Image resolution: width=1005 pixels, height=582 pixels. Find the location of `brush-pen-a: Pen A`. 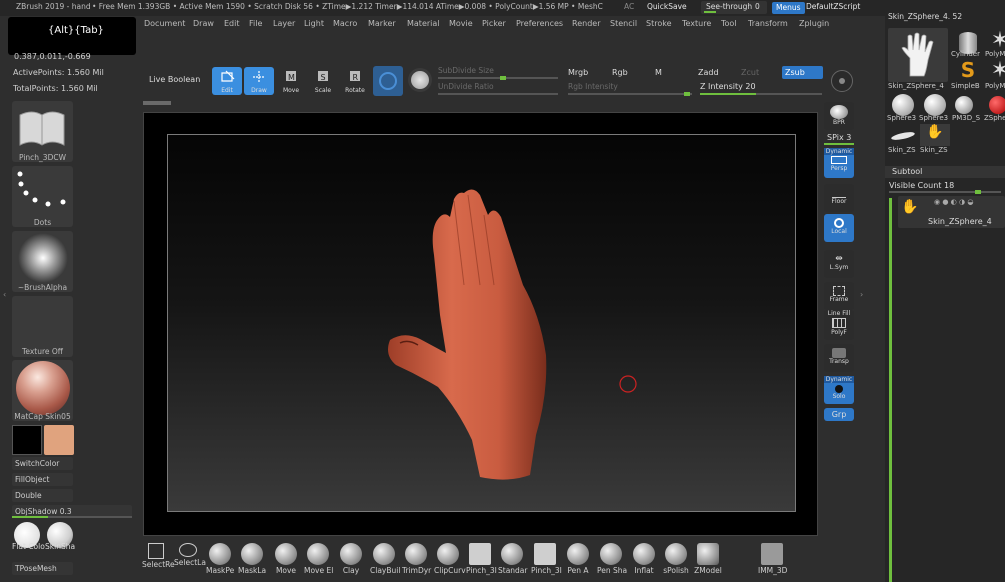

brush-pen-a: Pen A is located at coordinates (578, 559).